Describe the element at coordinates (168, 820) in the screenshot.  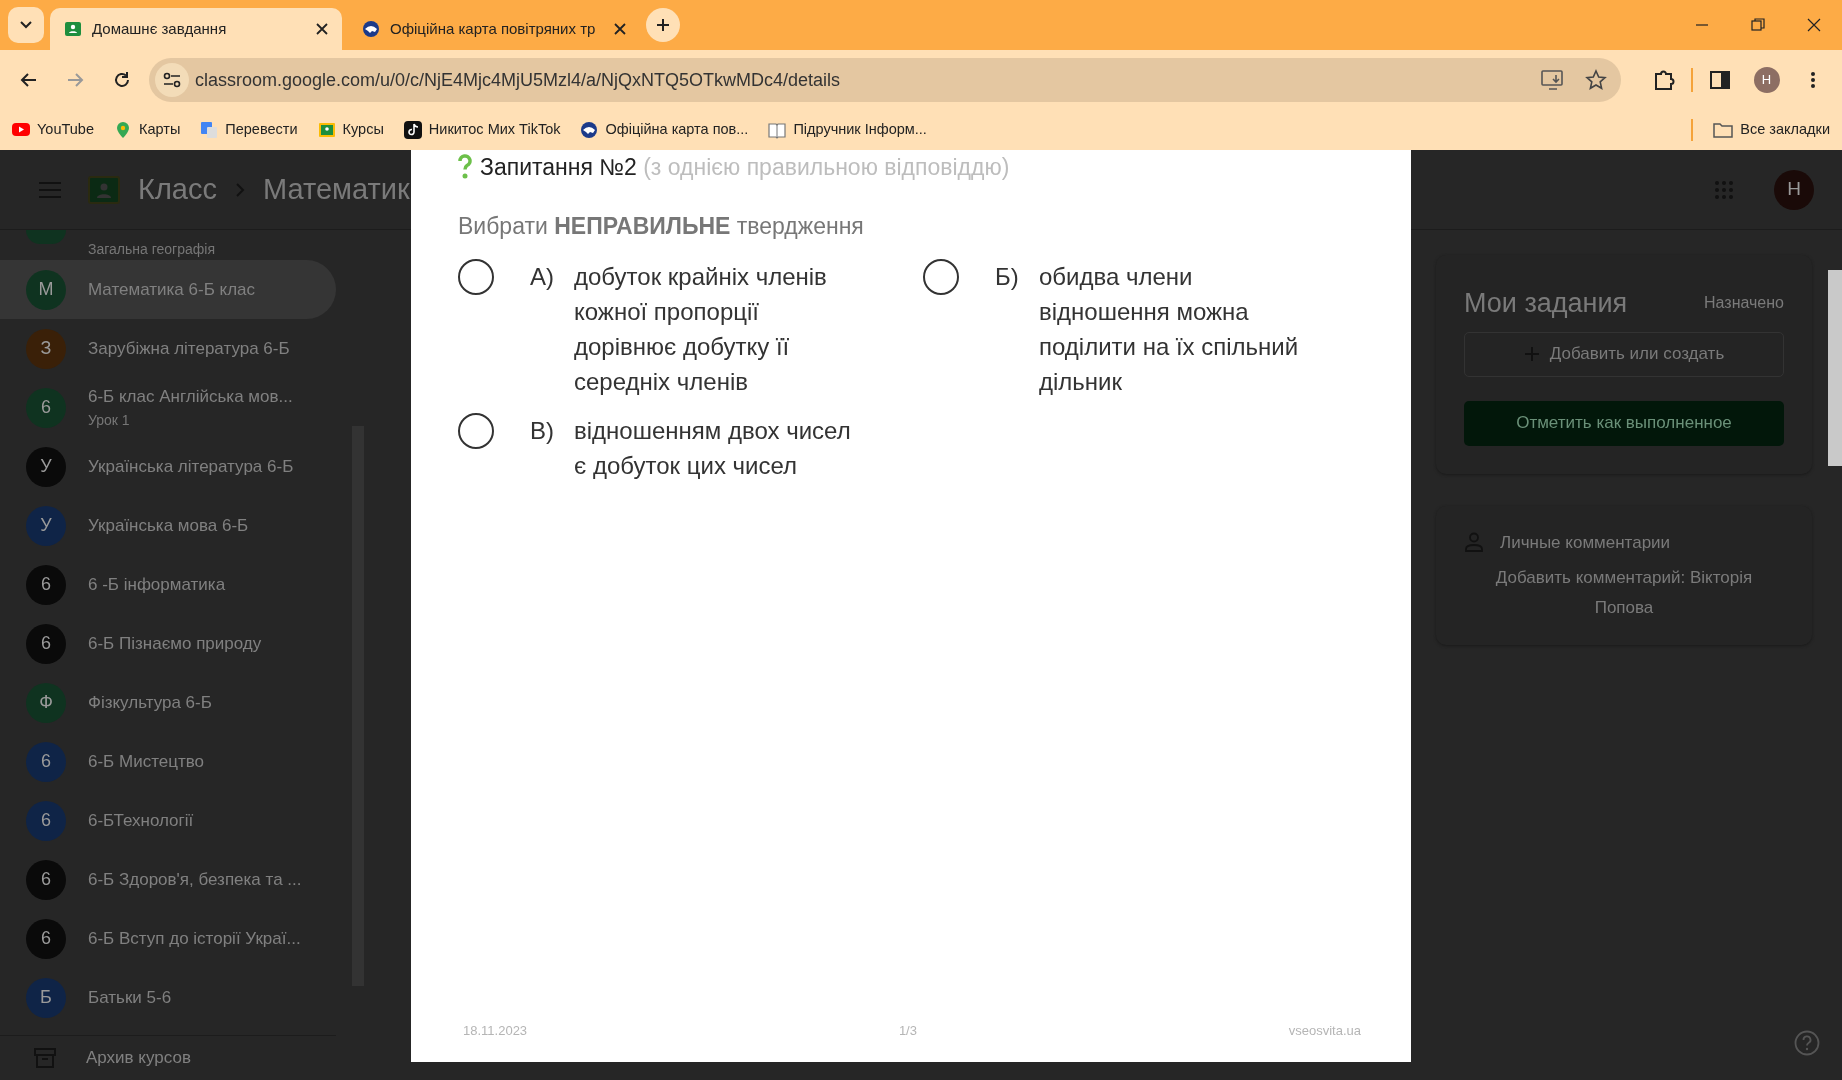
I see `course-item: 6 6-БТехнології` at that location.